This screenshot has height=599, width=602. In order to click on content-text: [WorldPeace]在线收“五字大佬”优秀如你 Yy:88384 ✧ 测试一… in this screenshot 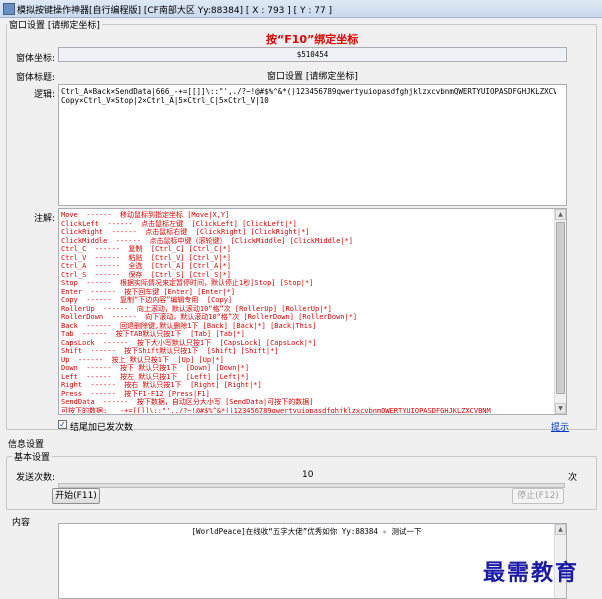, I will do `click(306, 531)`.